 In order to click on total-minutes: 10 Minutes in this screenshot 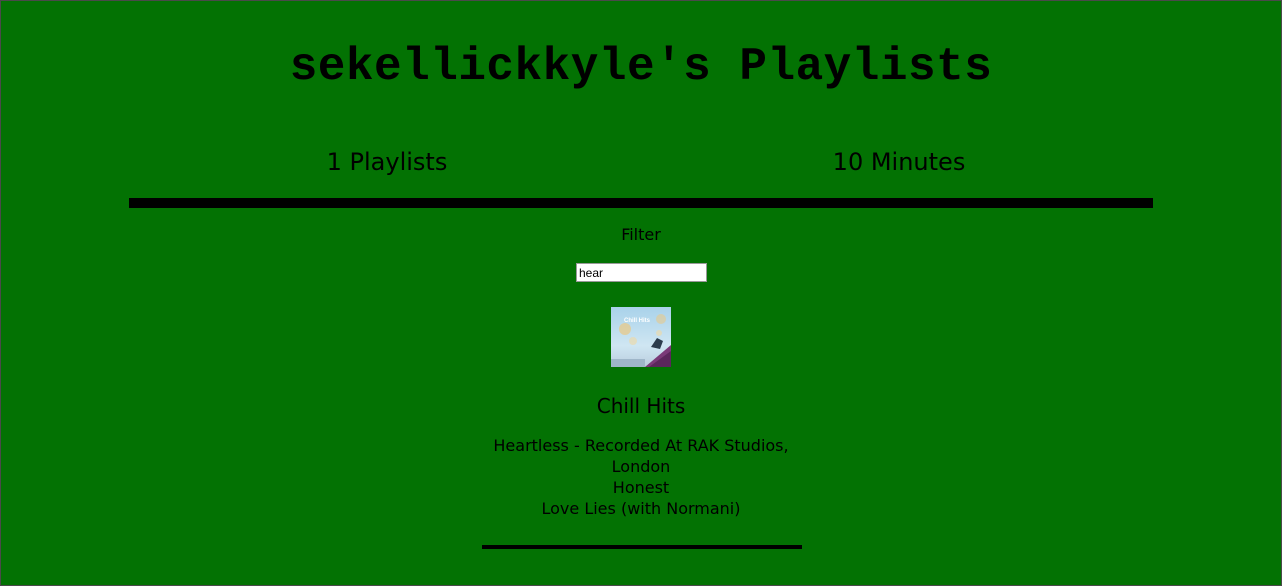, I will do `click(899, 162)`.